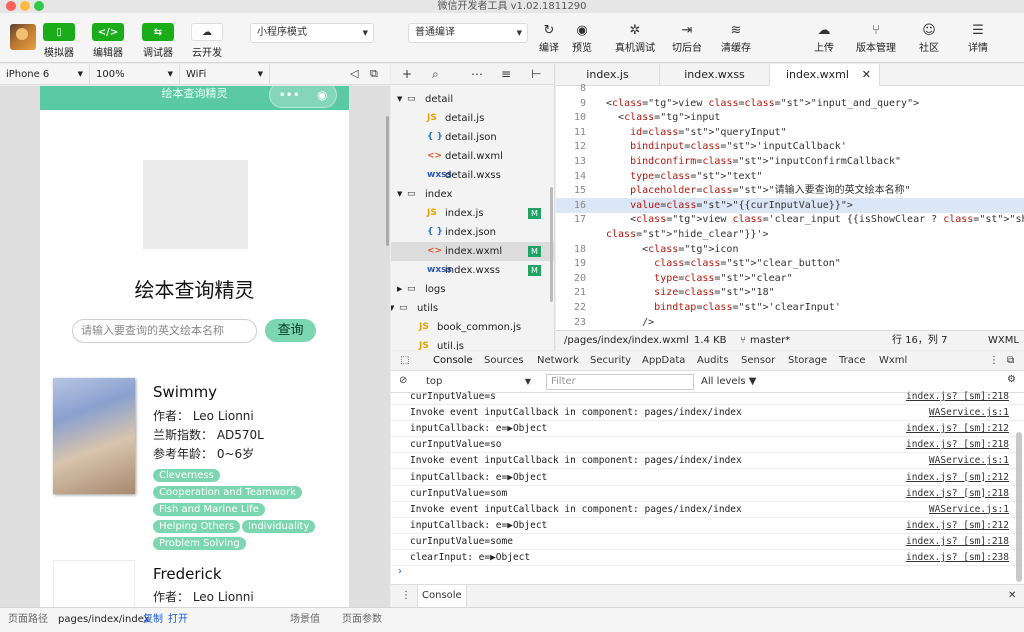 Image resolution: width=1024 pixels, height=632 pixels. I want to click on file-item: JS detail.js, so click(472, 118).